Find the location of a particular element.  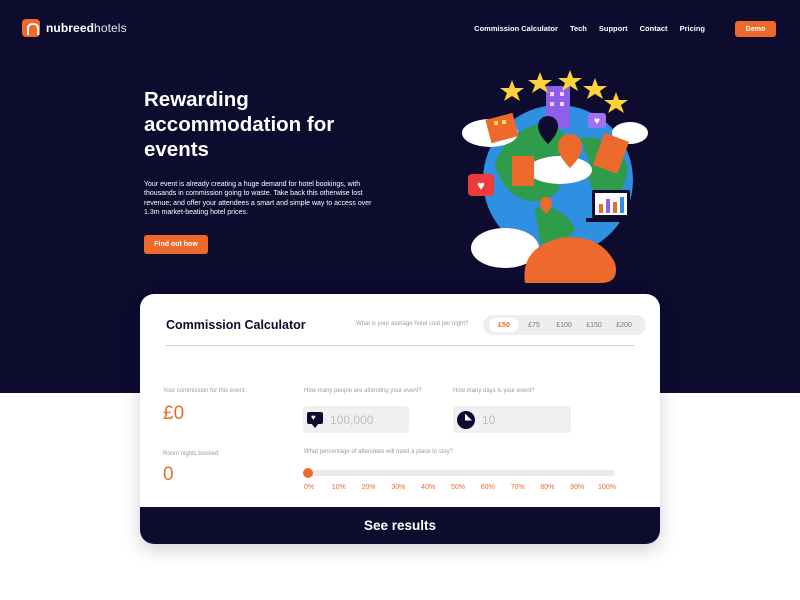

percentage-tick: 80% is located at coordinates (547, 487).